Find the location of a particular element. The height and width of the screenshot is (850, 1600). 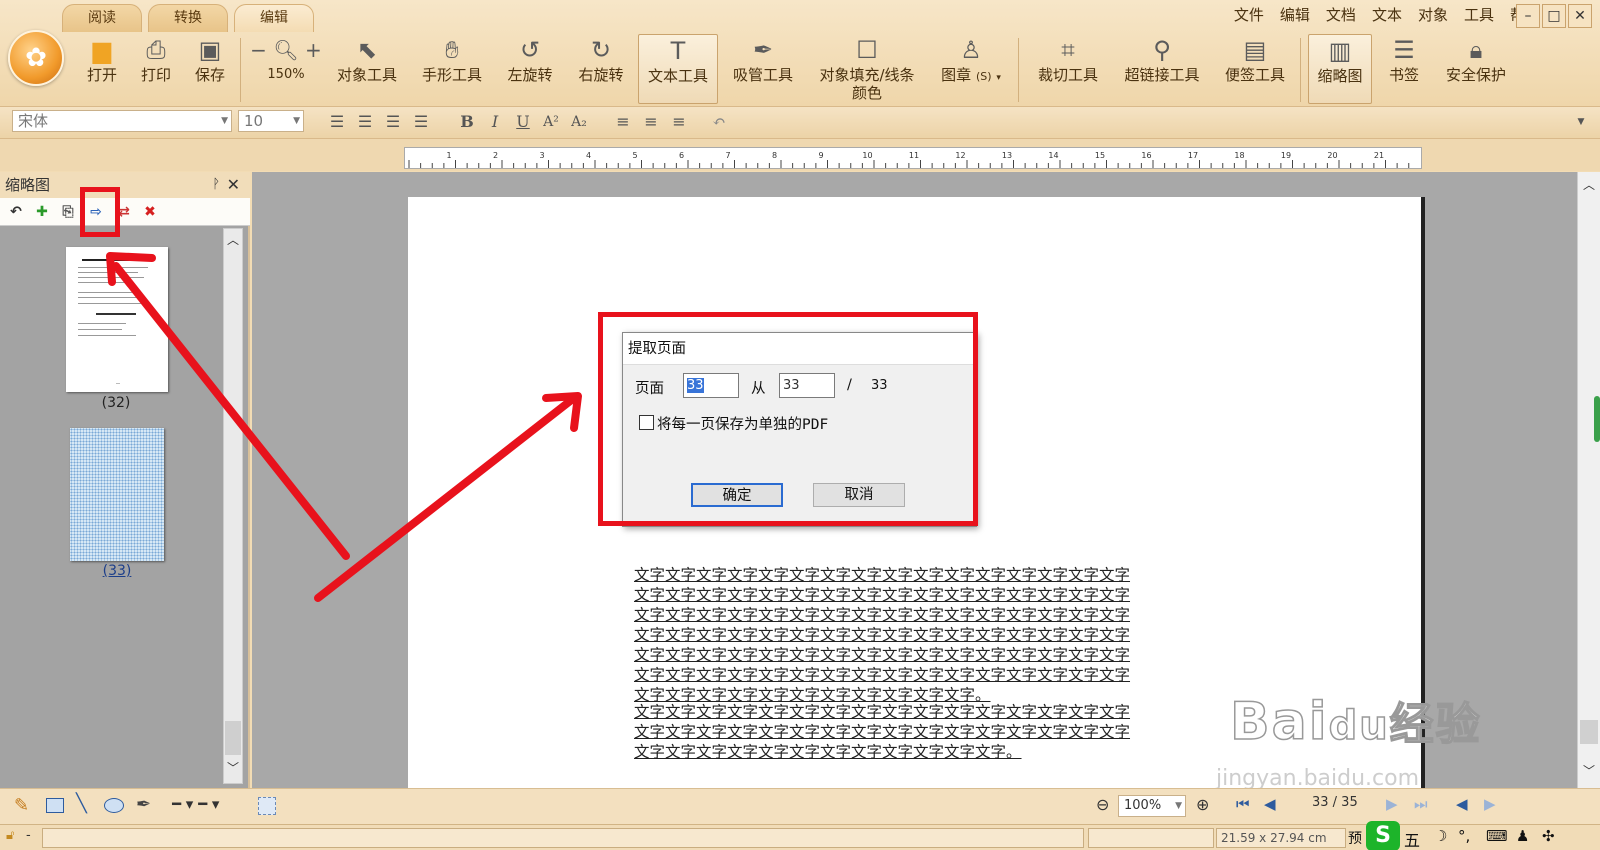

app-logo: ✿ is located at coordinates (36, 58).